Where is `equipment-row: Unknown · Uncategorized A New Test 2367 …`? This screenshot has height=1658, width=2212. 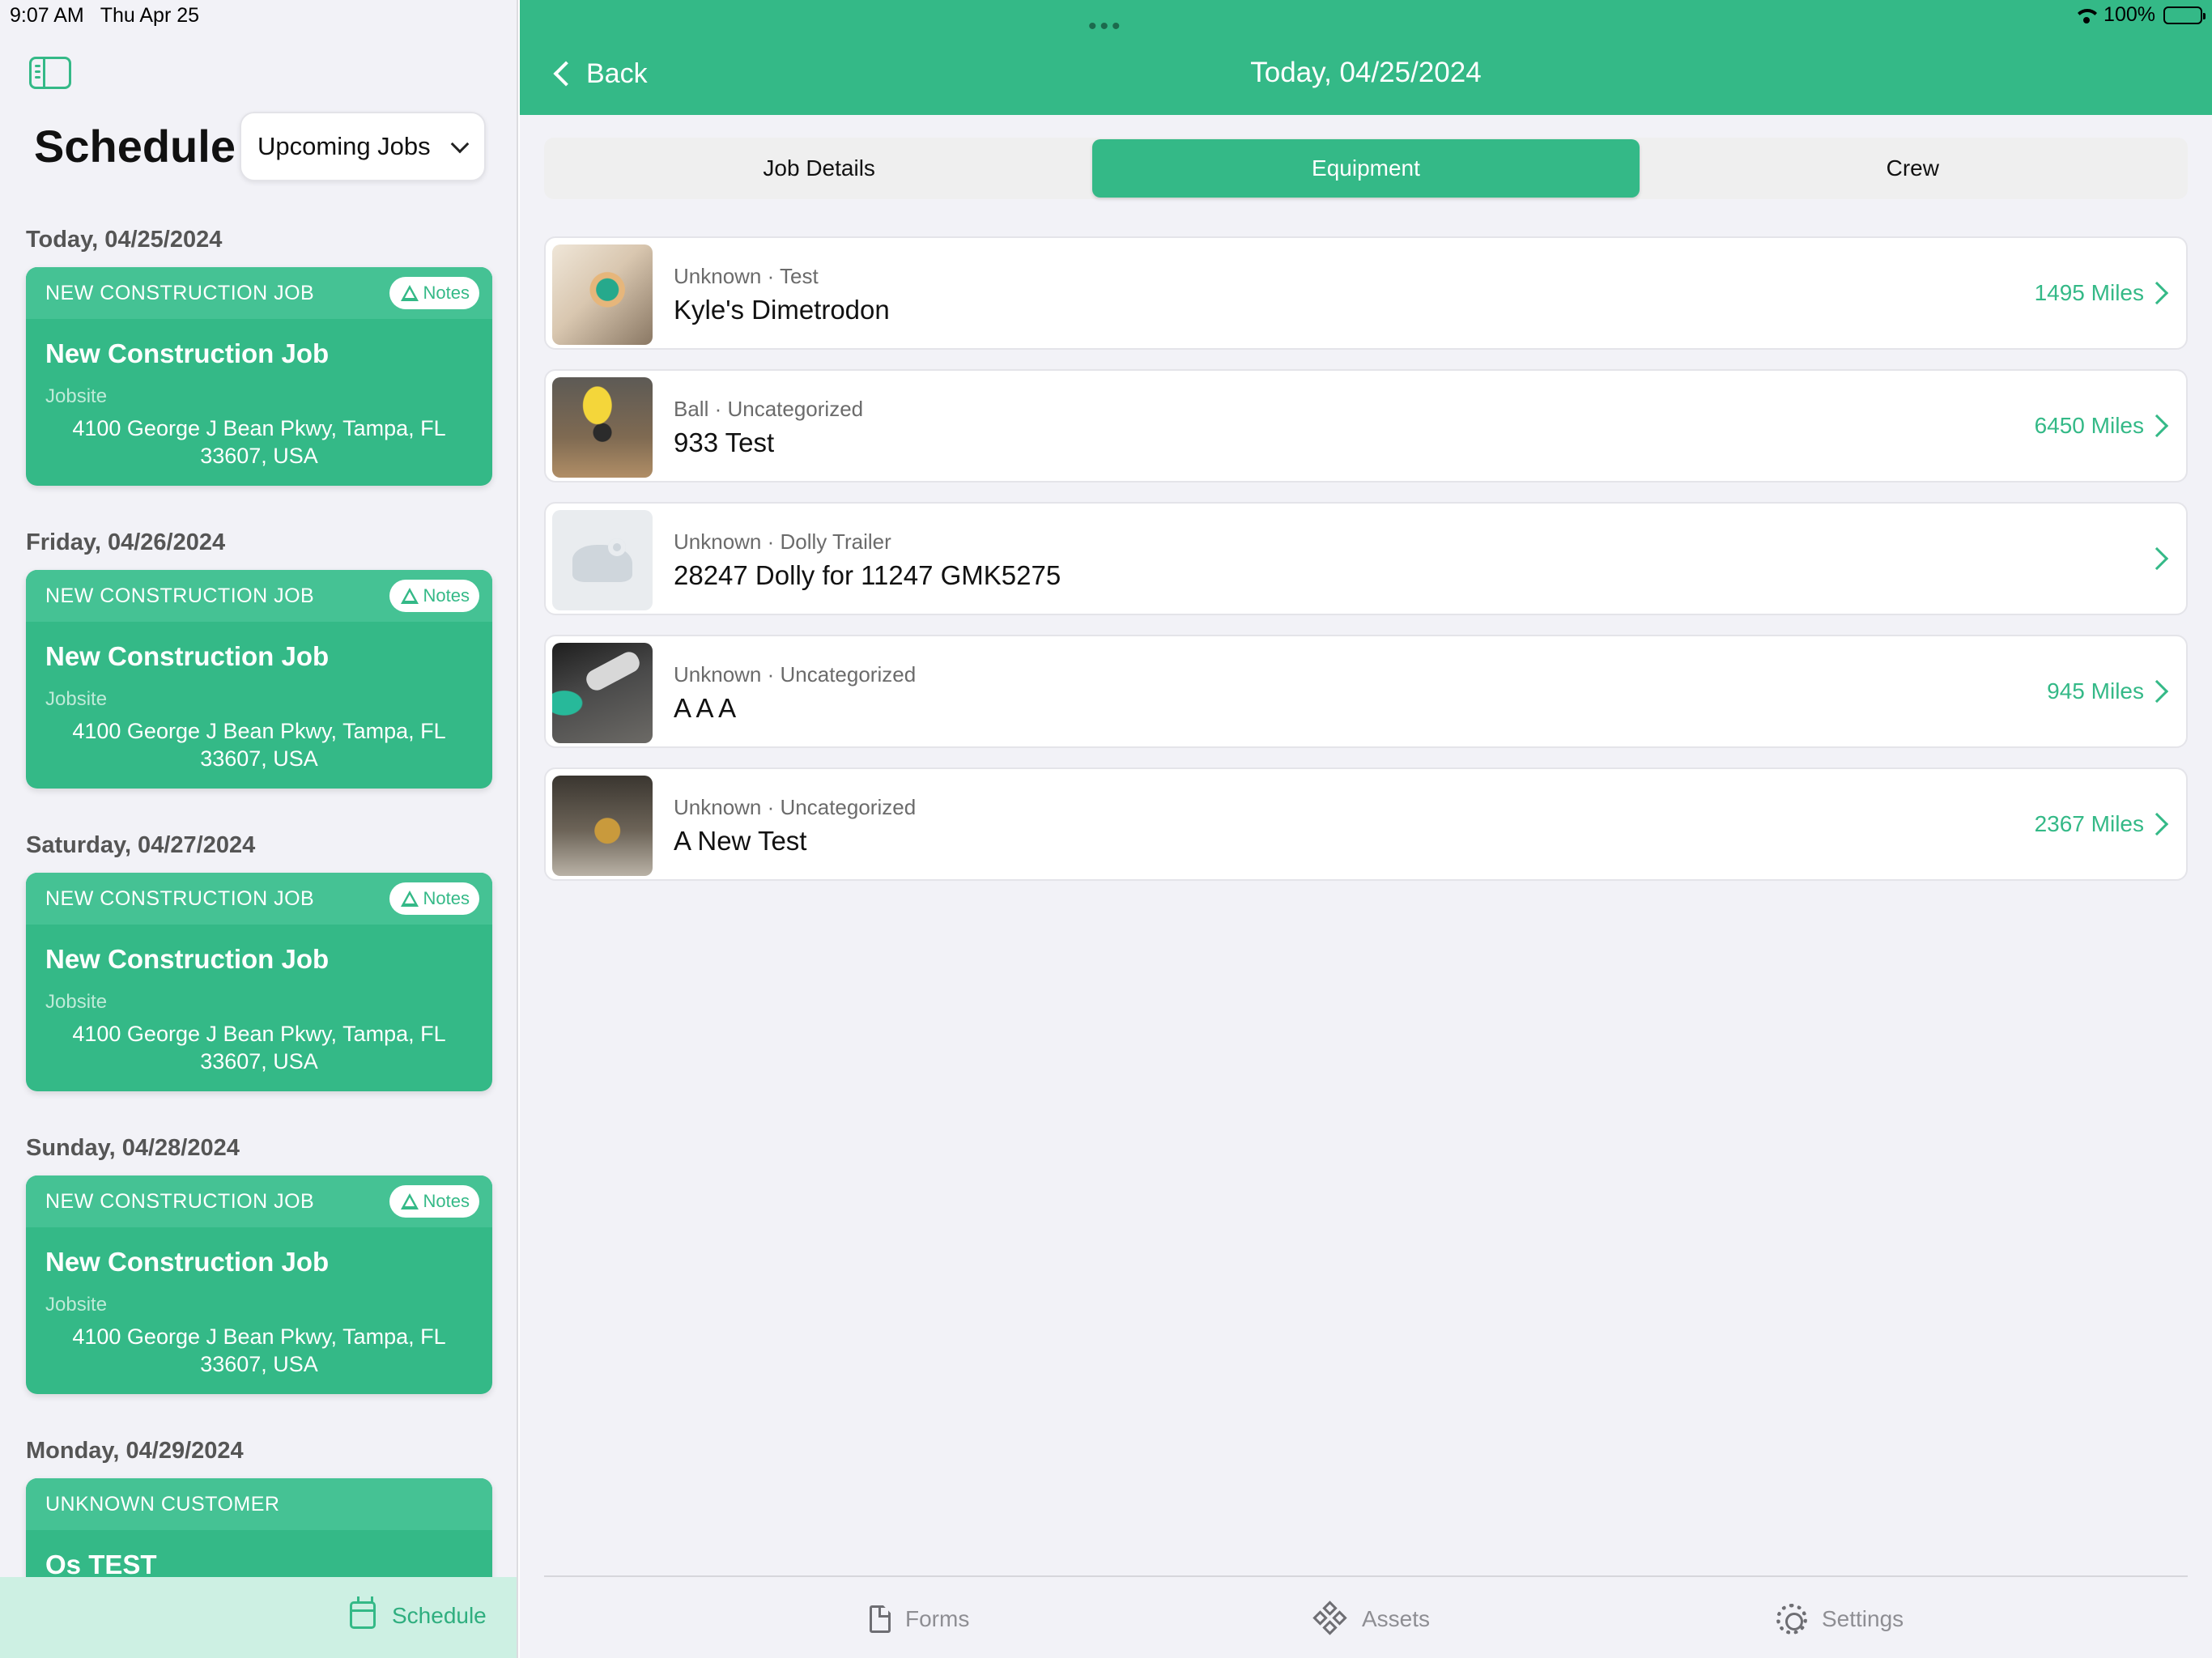
equipment-row: Unknown · Uncategorized A New Test 2367 … is located at coordinates (1366, 824).